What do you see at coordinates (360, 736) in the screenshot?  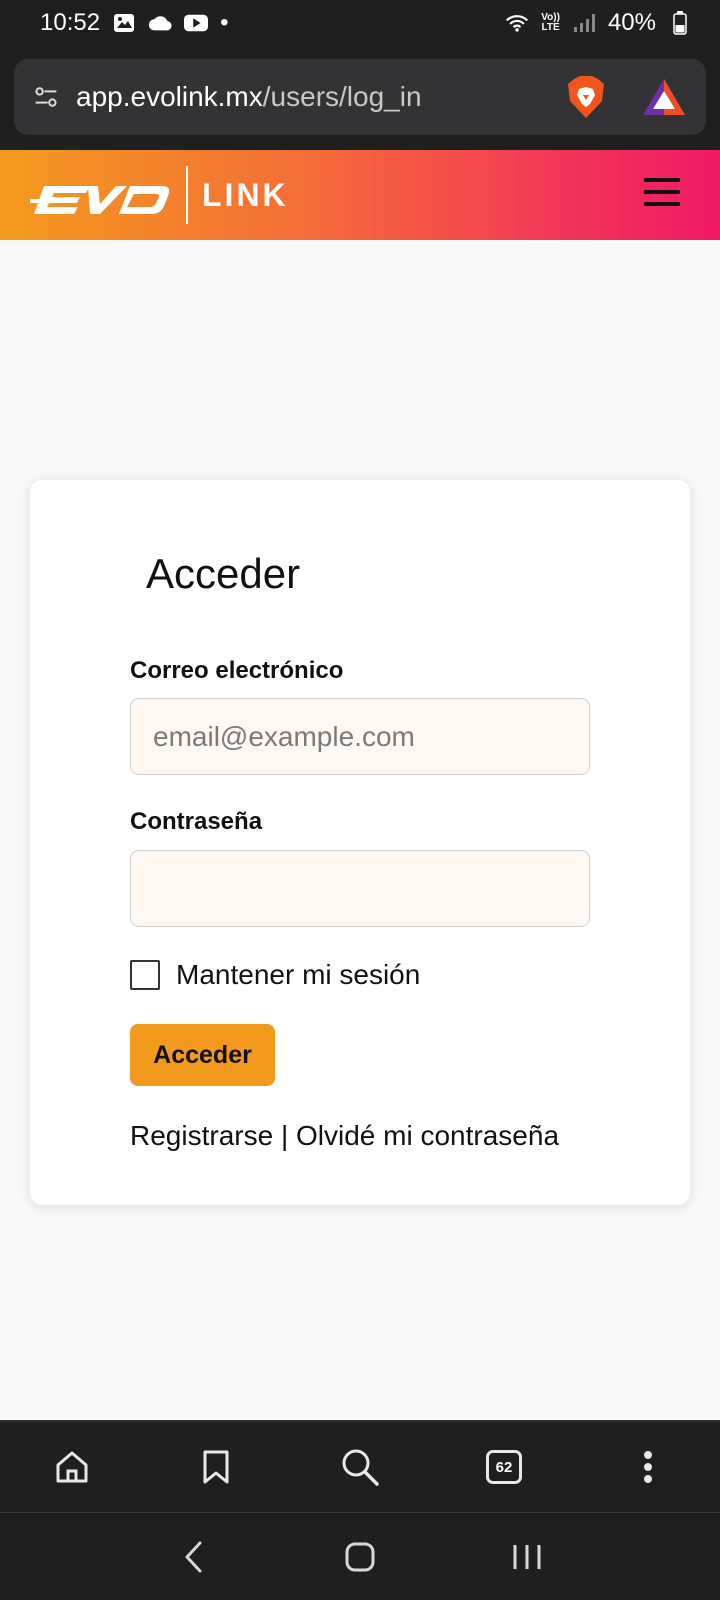 I see `email-field` at bounding box center [360, 736].